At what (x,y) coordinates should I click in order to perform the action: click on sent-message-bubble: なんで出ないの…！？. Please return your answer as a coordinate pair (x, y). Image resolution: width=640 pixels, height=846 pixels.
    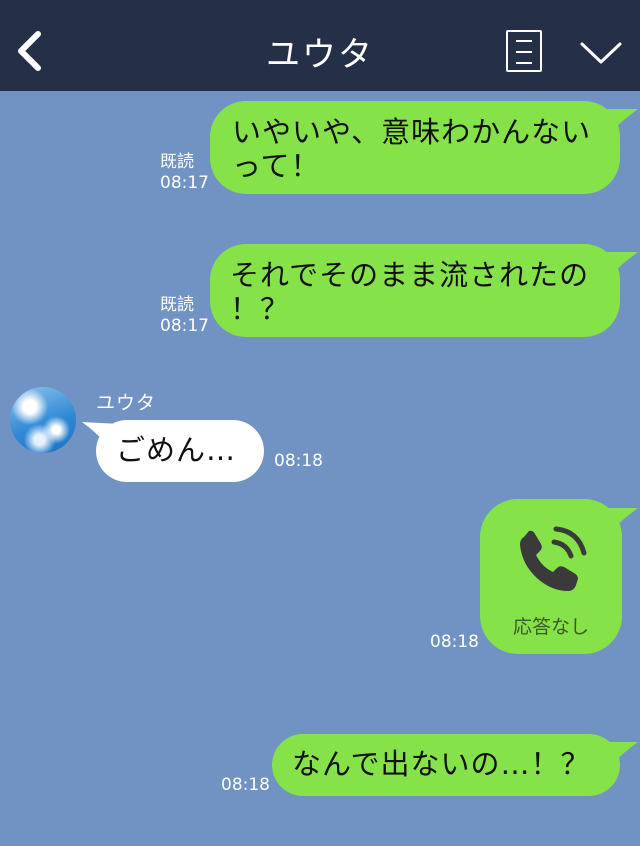
    Looking at the image, I should click on (446, 765).